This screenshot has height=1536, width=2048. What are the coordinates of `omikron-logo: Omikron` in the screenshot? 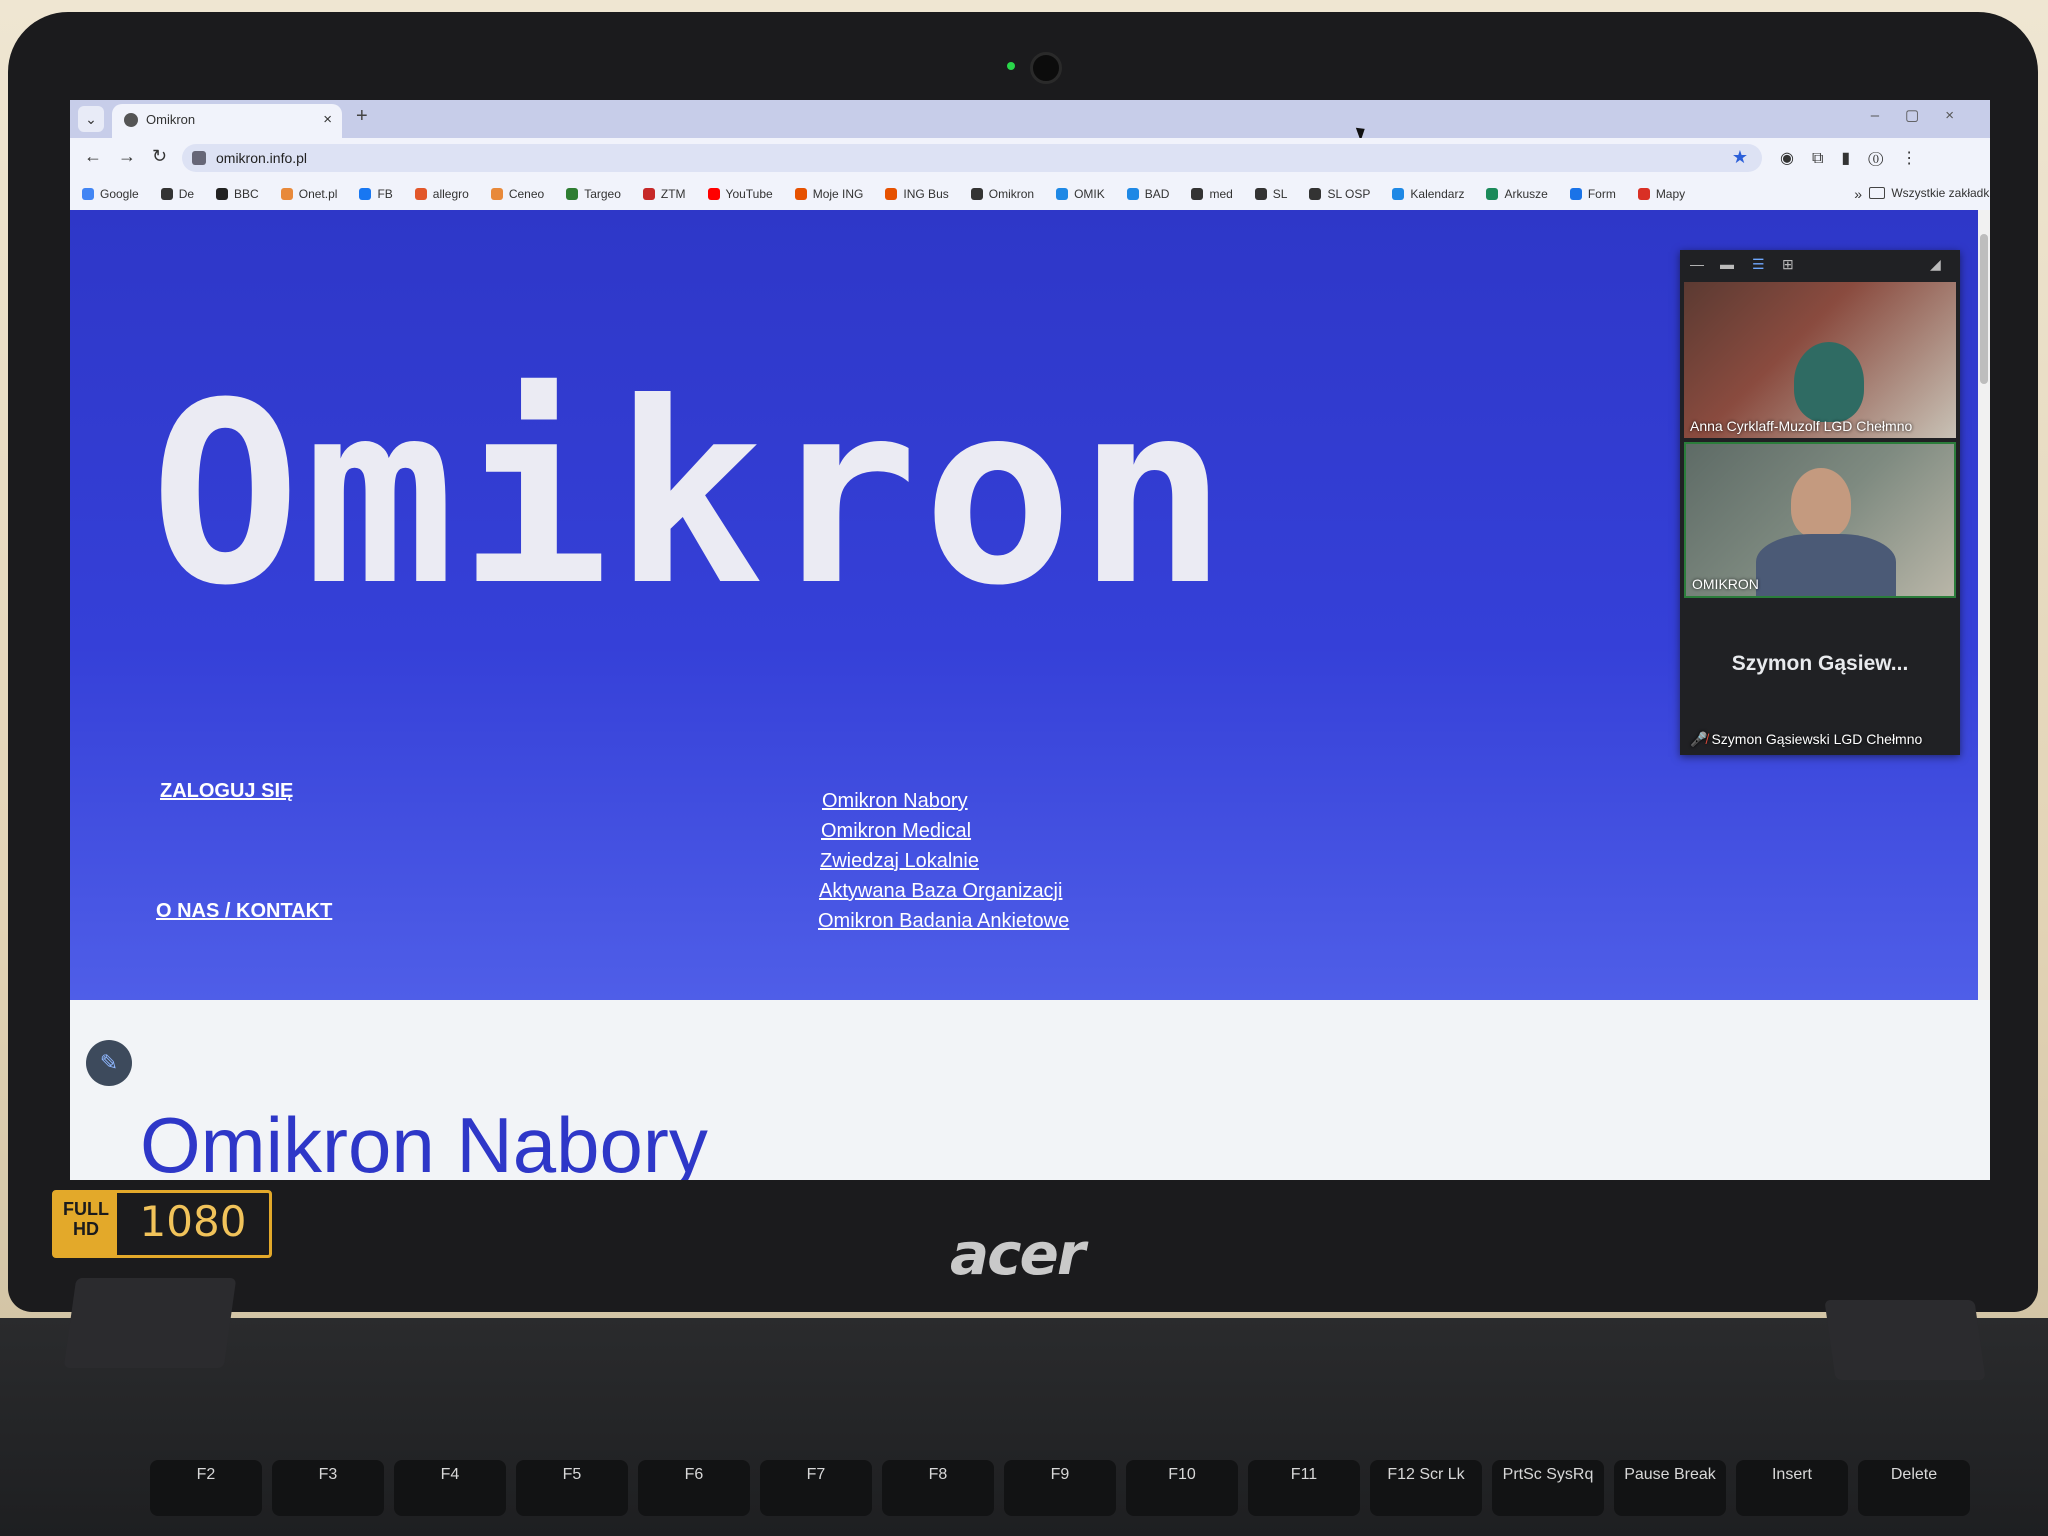 It's located at (691, 494).